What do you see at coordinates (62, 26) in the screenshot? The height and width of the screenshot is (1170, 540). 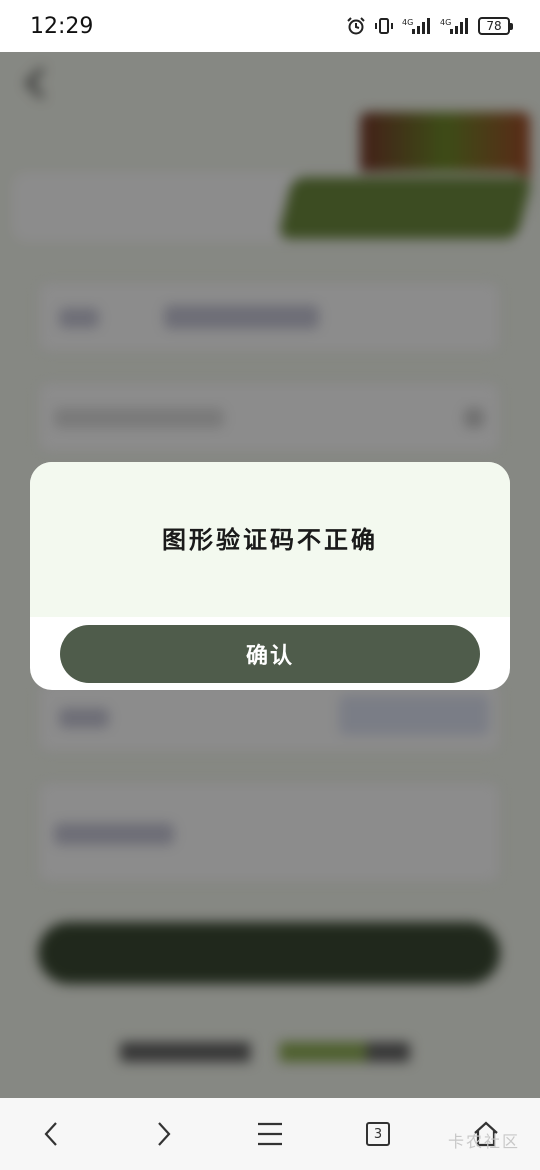 I see `status-time: 12:29` at bounding box center [62, 26].